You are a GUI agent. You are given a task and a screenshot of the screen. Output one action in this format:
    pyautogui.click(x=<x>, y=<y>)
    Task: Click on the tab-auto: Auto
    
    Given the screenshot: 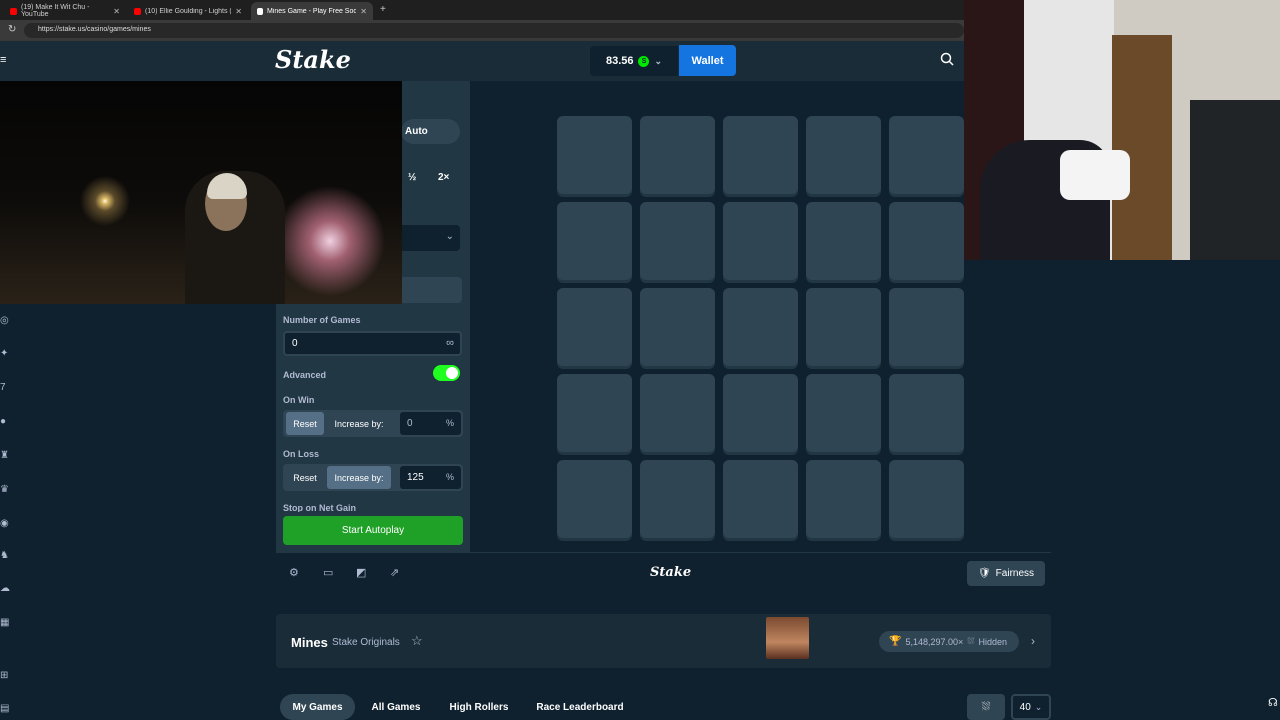 What is the action you would take?
    pyautogui.click(x=430, y=131)
    